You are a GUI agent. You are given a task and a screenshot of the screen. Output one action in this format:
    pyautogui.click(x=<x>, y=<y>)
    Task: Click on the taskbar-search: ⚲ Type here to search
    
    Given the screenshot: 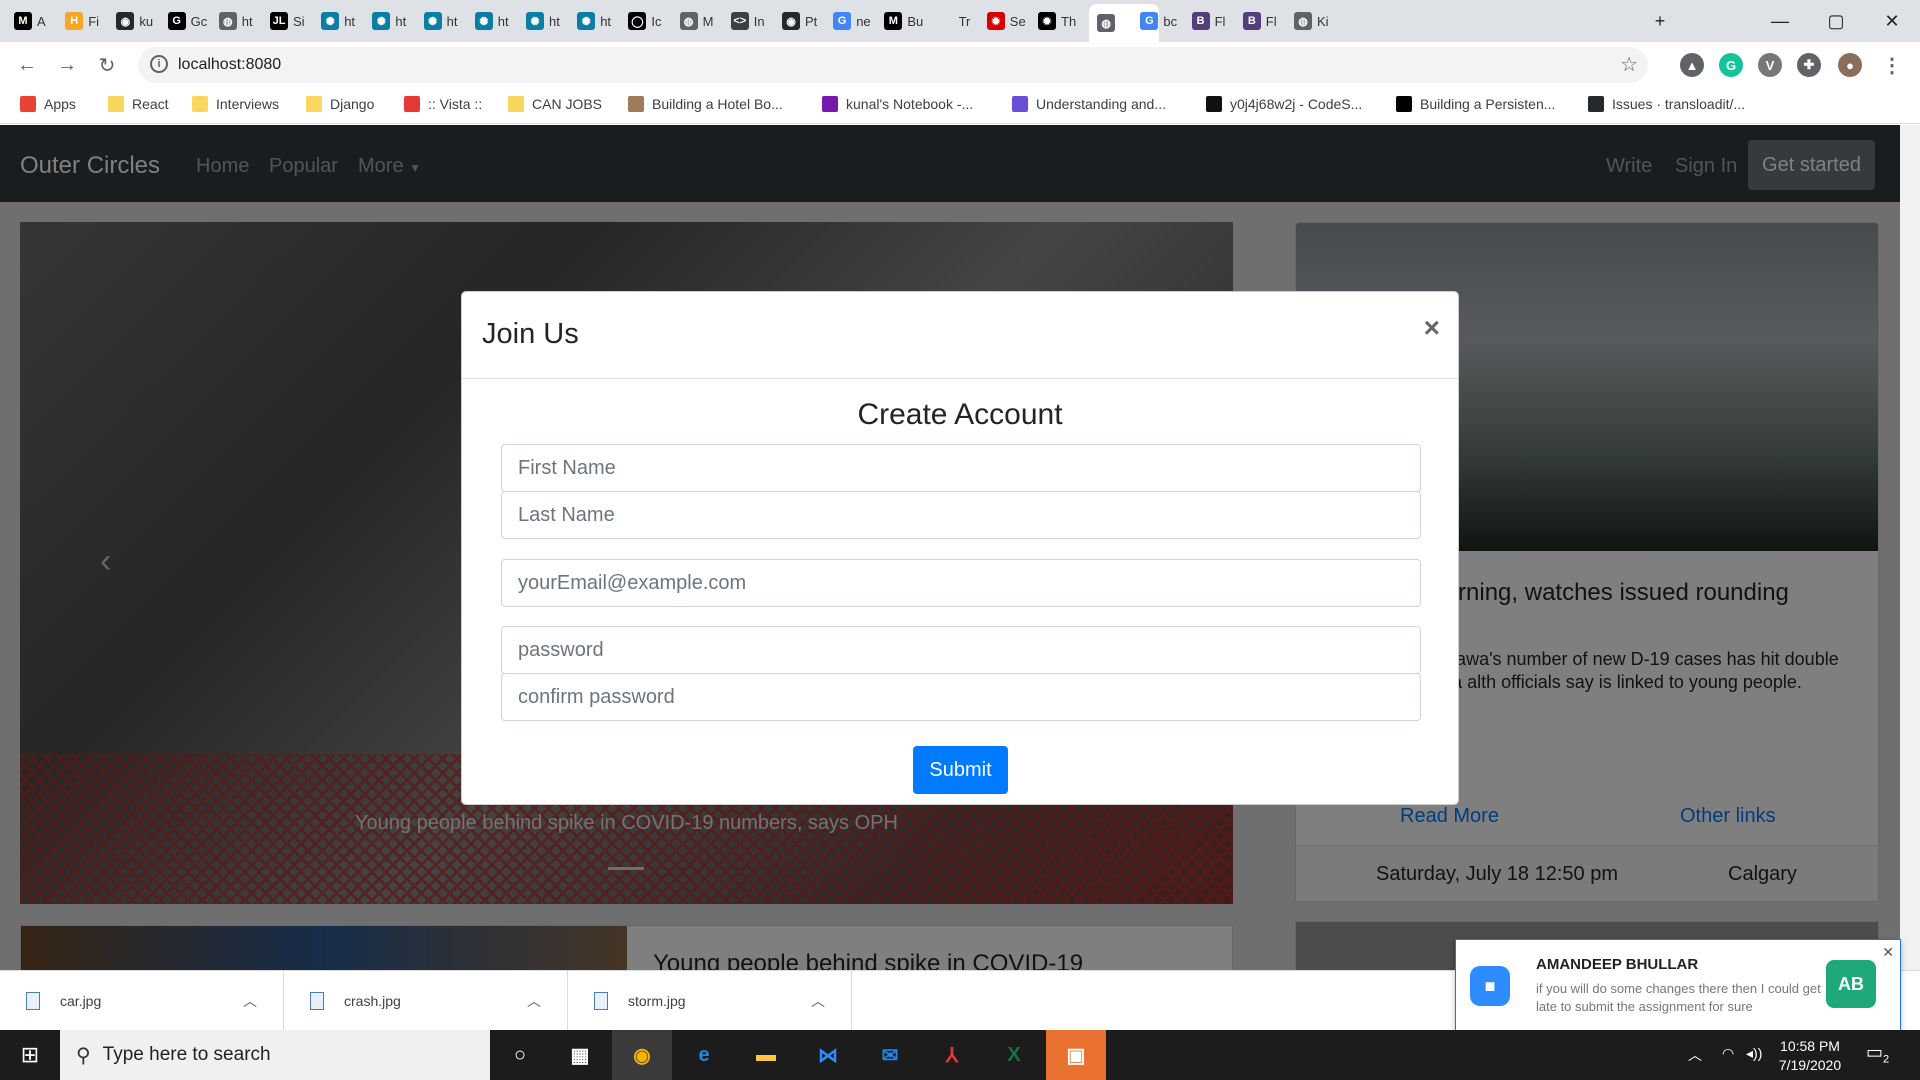 What is the action you would take?
    pyautogui.click(x=275, y=1055)
    